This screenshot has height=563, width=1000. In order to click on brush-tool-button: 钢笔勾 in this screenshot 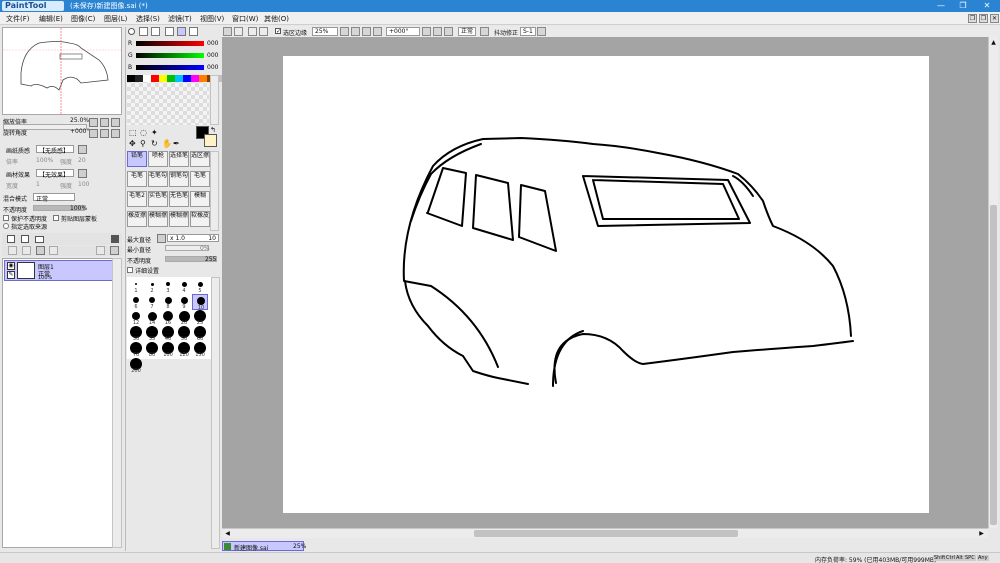, I will do `click(179, 179)`.